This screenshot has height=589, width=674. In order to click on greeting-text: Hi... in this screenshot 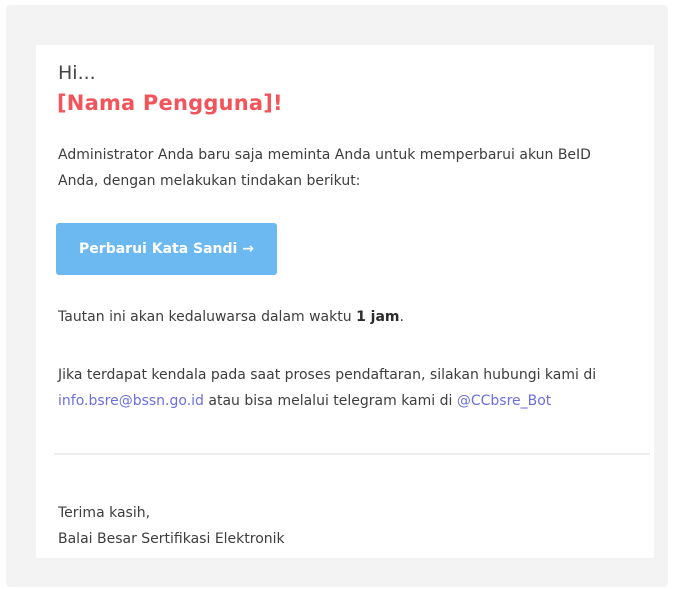, I will do `click(77, 73)`.